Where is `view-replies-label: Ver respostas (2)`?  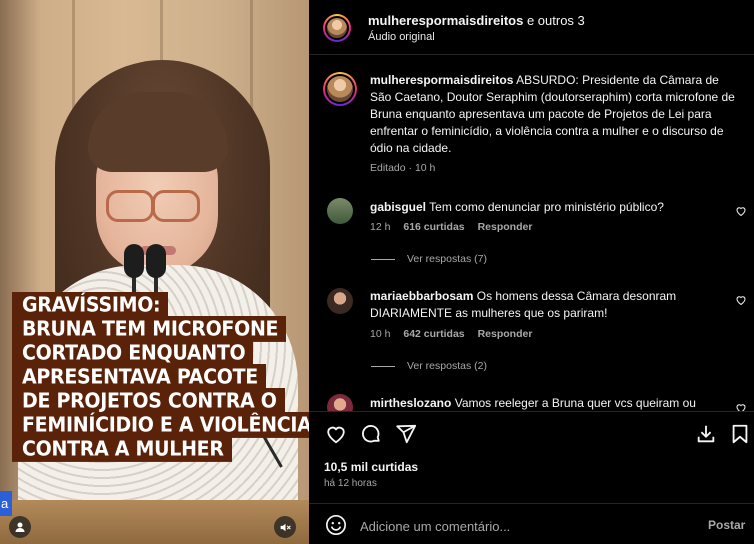
view-replies-label: Ver respostas (2) is located at coordinates (447, 366).